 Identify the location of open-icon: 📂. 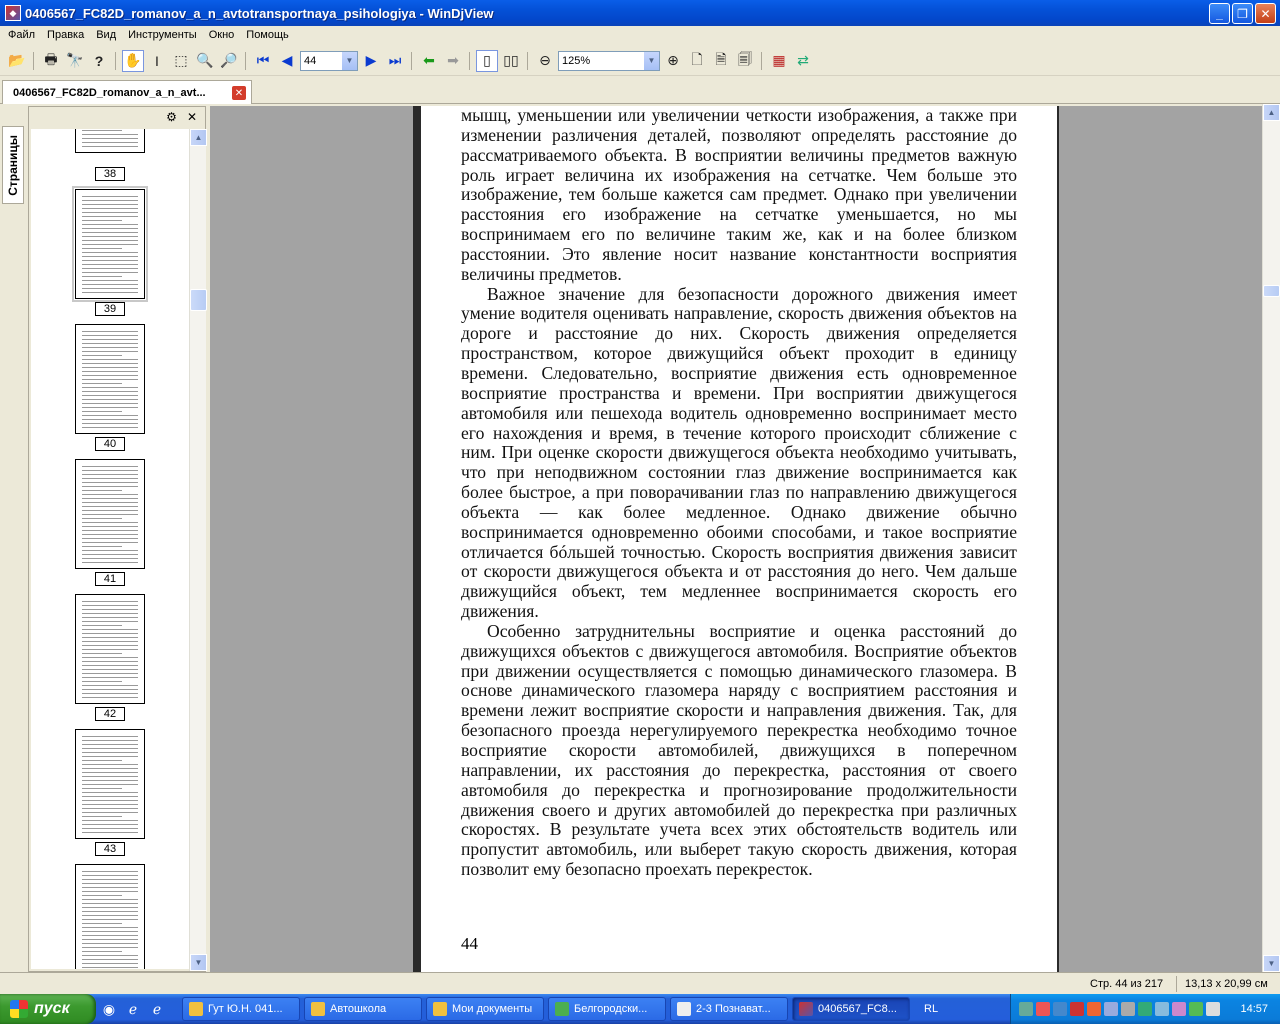
(17, 61).